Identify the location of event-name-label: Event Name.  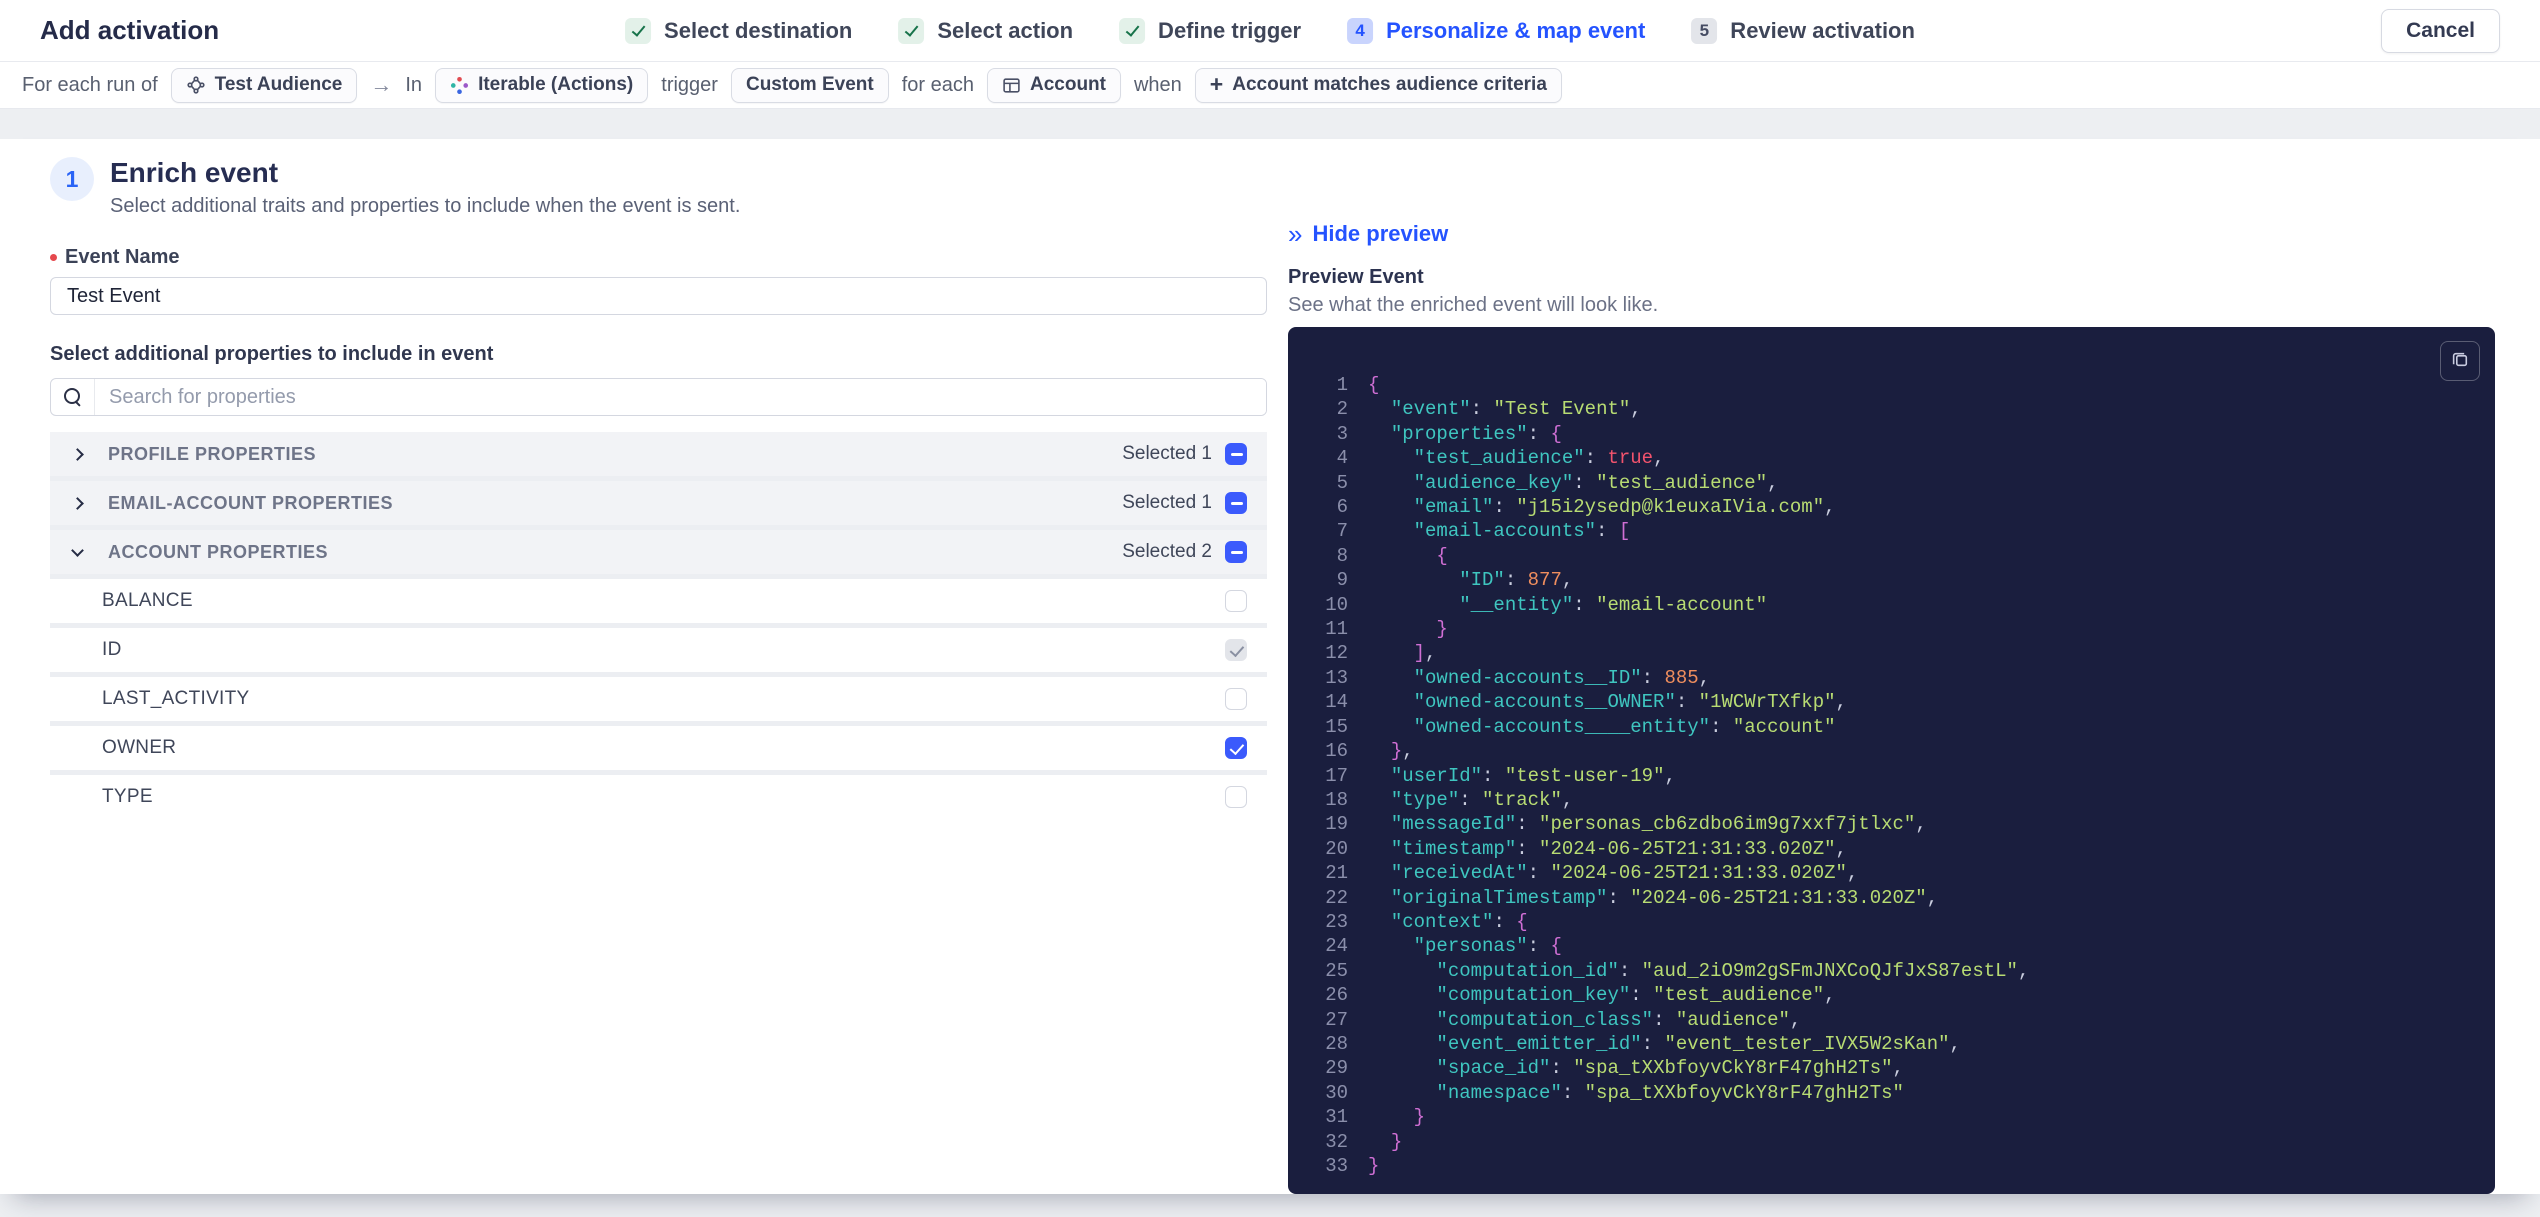
(658, 257).